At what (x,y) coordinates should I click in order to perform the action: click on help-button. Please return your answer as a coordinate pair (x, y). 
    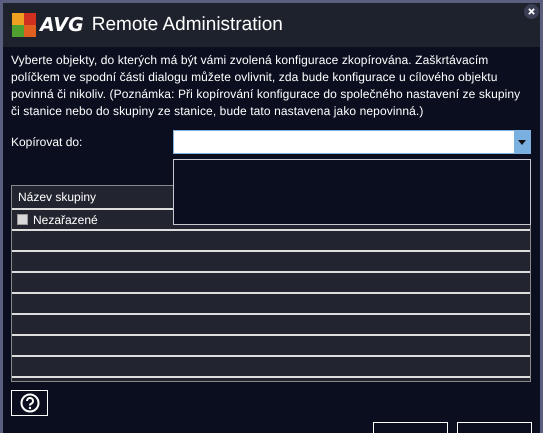
    Looking at the image, I should click on (29, 403).